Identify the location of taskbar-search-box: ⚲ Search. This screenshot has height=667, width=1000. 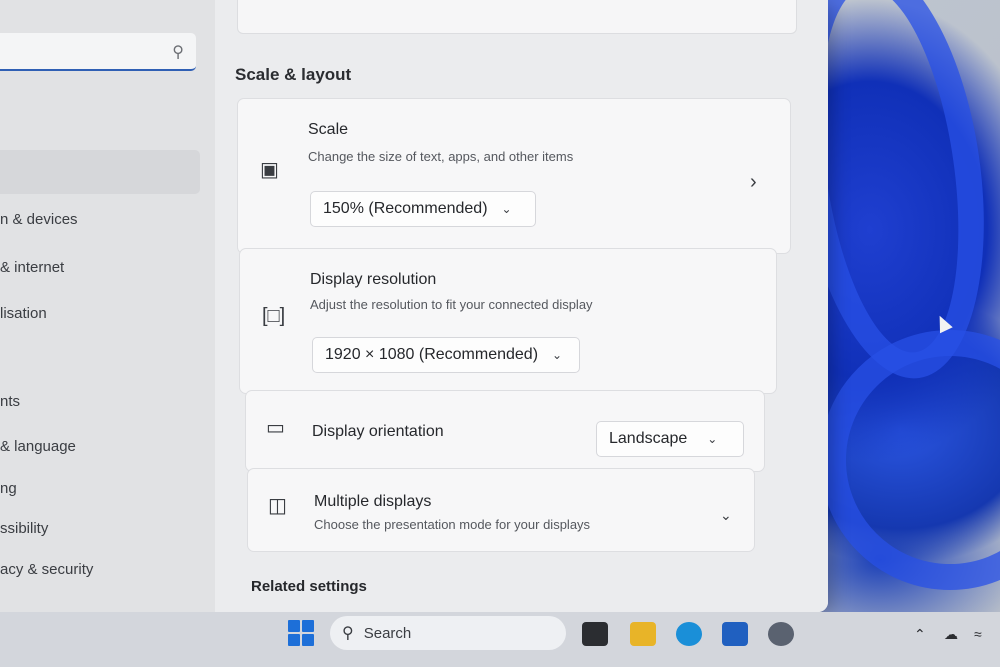
(448, 633).